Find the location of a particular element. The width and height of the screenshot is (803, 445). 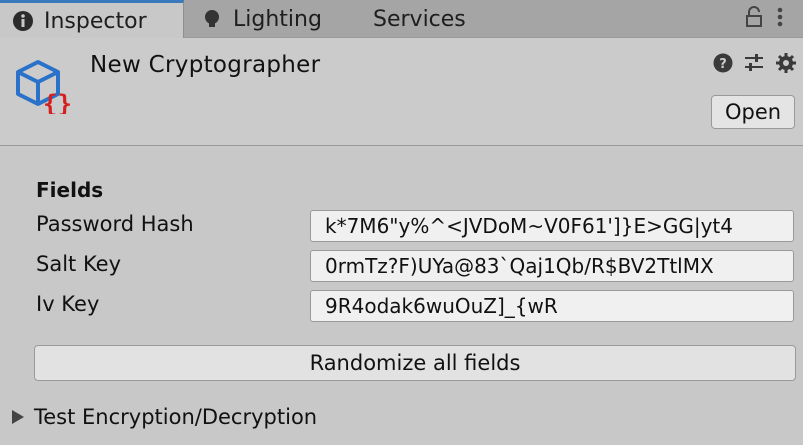

tab-lighting: Lighting is located at coordinates (261, 19).